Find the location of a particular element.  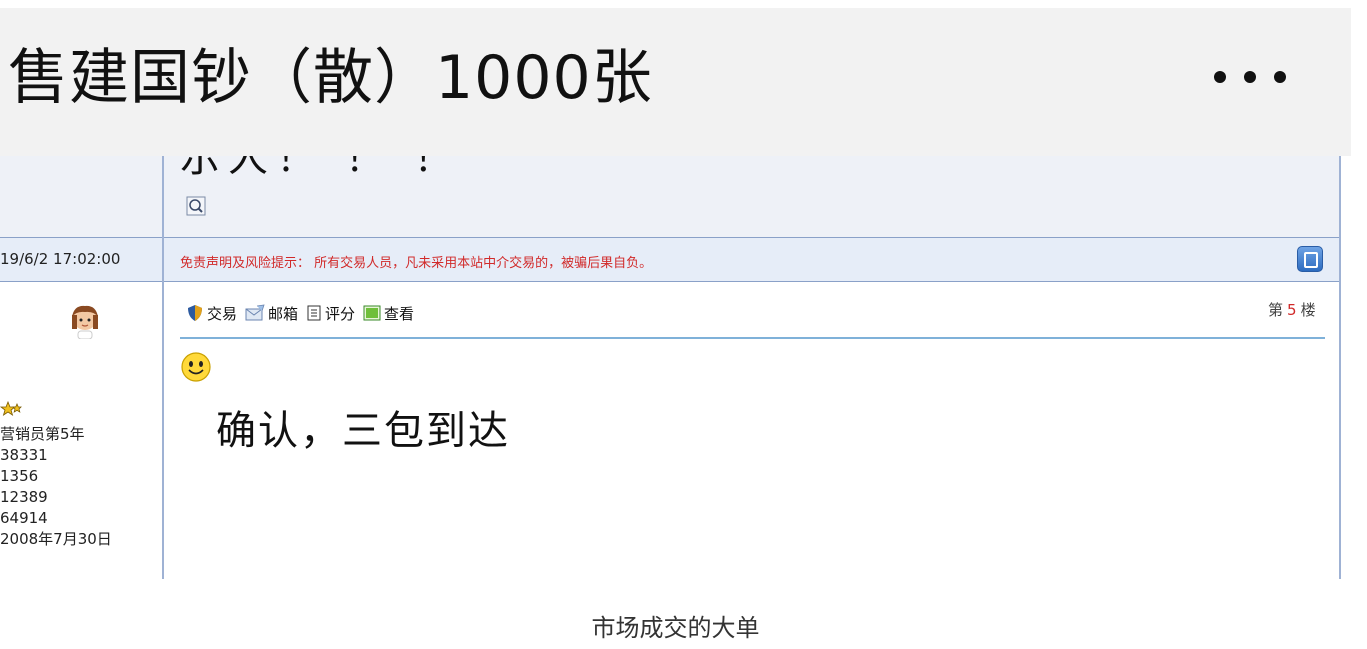

user-stat: 1356 is located at coordinates (19, 476).